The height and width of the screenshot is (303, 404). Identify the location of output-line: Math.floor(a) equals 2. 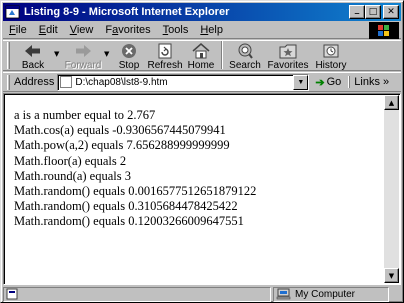
(70, 160).